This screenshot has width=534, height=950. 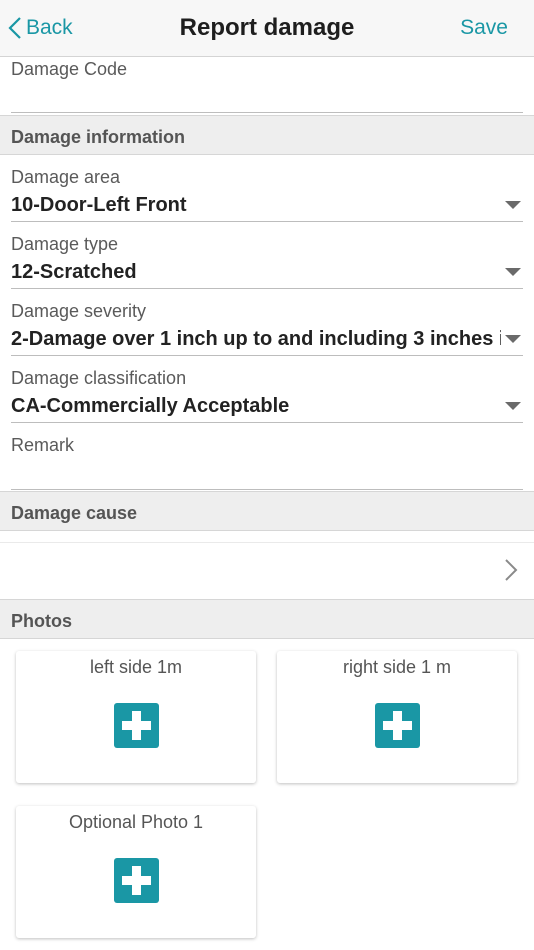 I want to click on damage-code-field: Damage Code, so click(x=267, y=72).